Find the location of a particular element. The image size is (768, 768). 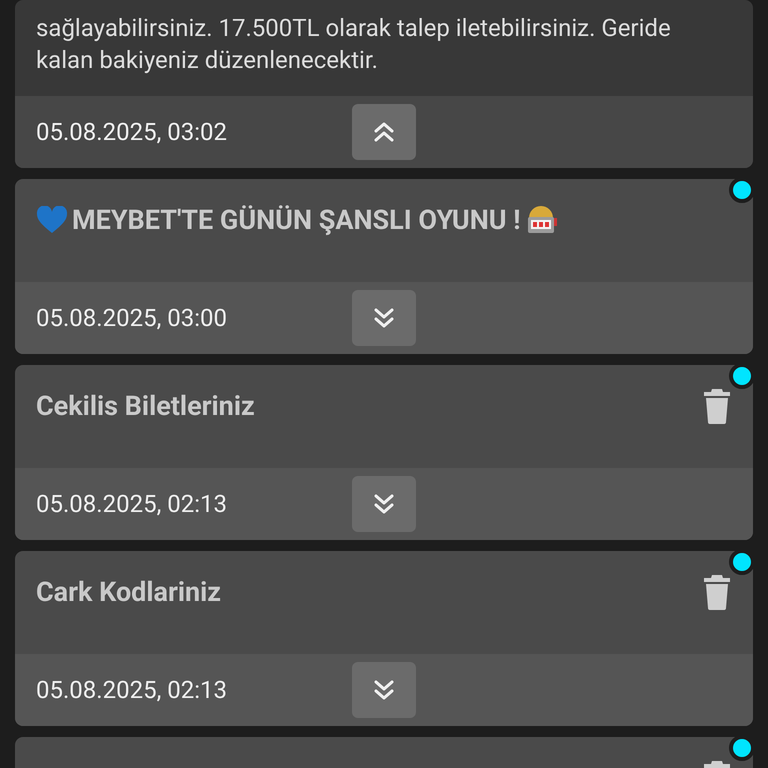

notification-title: MEYBET'TE GÜNÜN ŞANSLI OYUNU ! is located at coordinates (296, 220).